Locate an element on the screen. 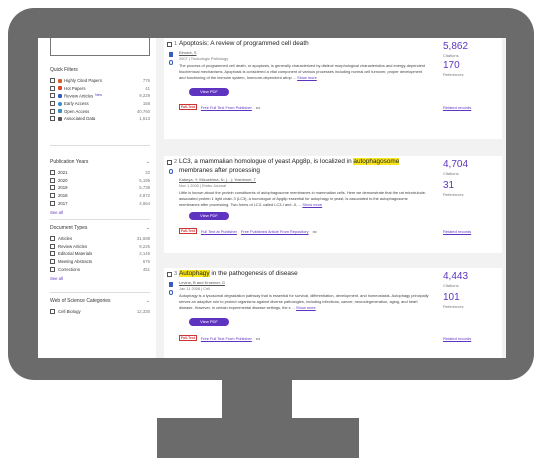  monitor-stand-neck is located at coordinates (257, 399).